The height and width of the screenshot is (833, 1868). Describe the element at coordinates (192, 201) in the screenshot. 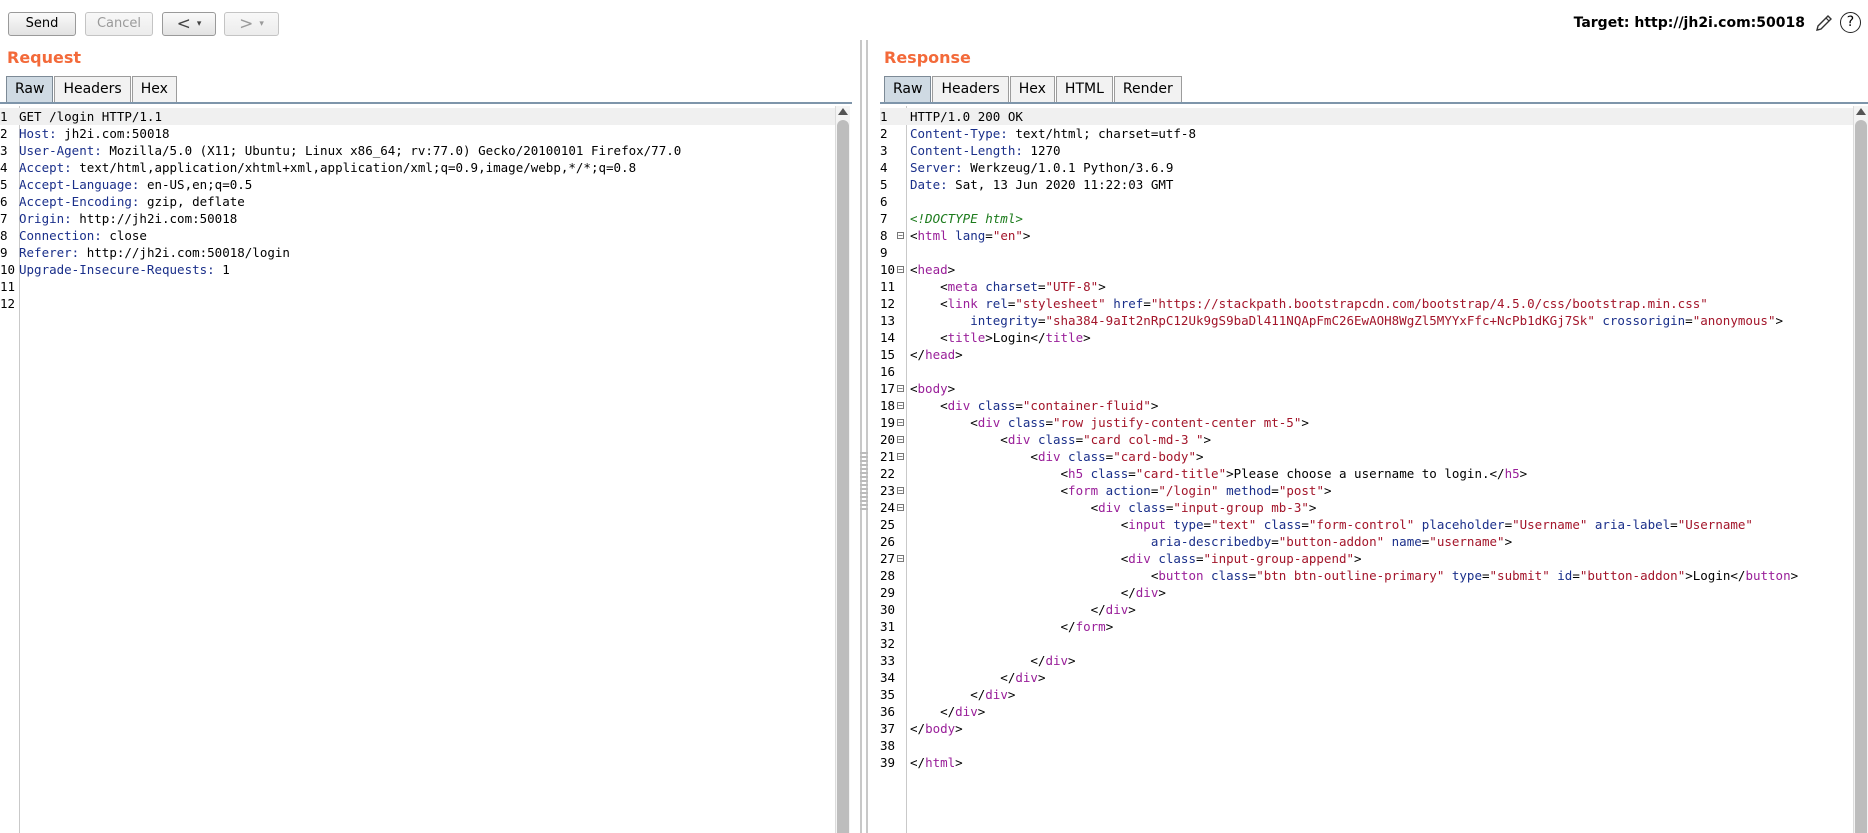

I see `code-token: gzip, deflate` at that location.